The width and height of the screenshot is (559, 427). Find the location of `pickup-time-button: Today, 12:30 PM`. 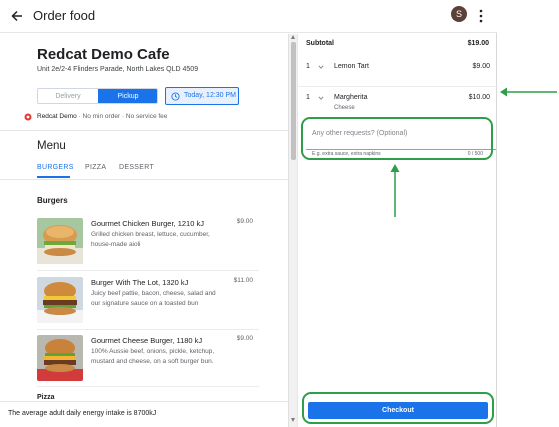

pickup-time-button: Today, 12:30 PM is located at coordinates (202, 96).